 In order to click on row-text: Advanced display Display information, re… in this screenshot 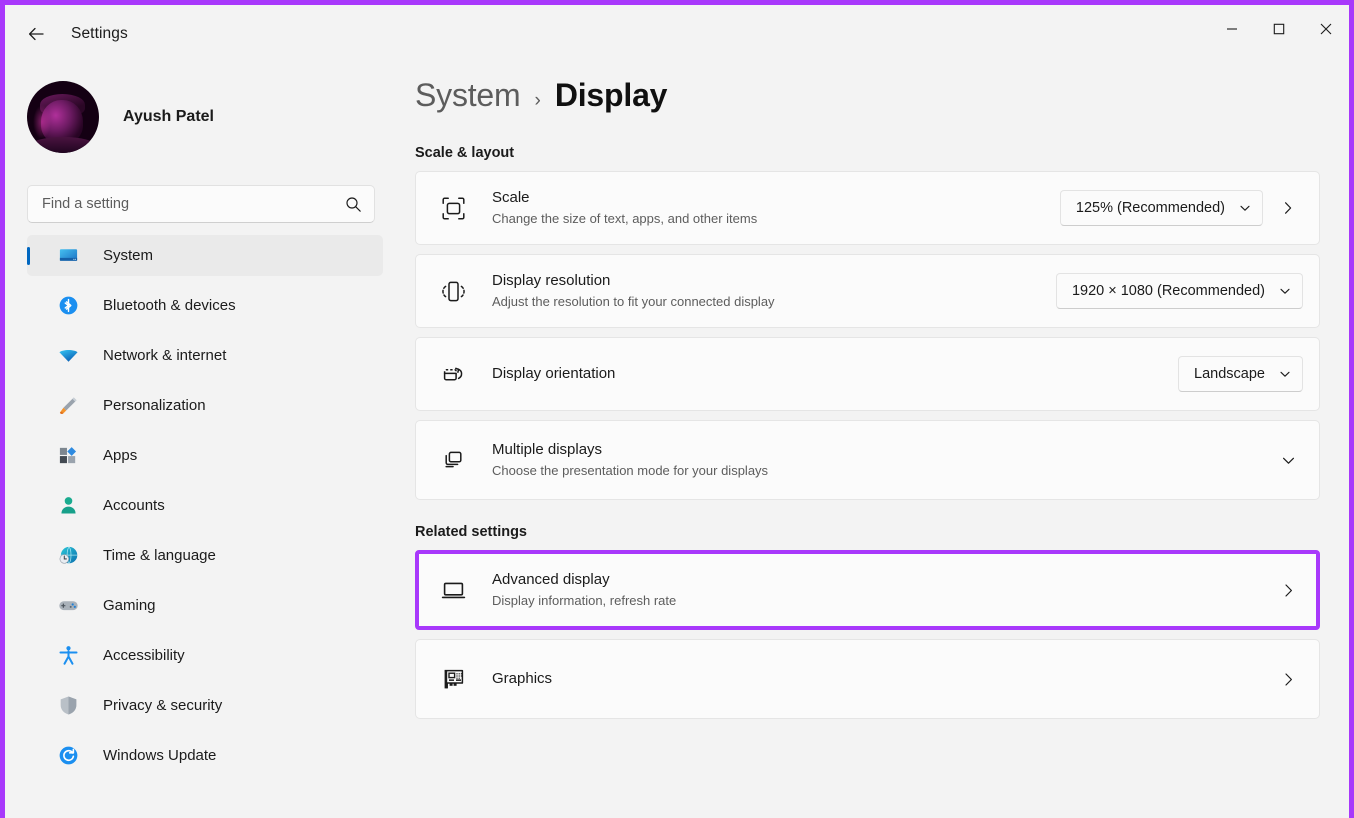, I will do `click(877, 589)`.